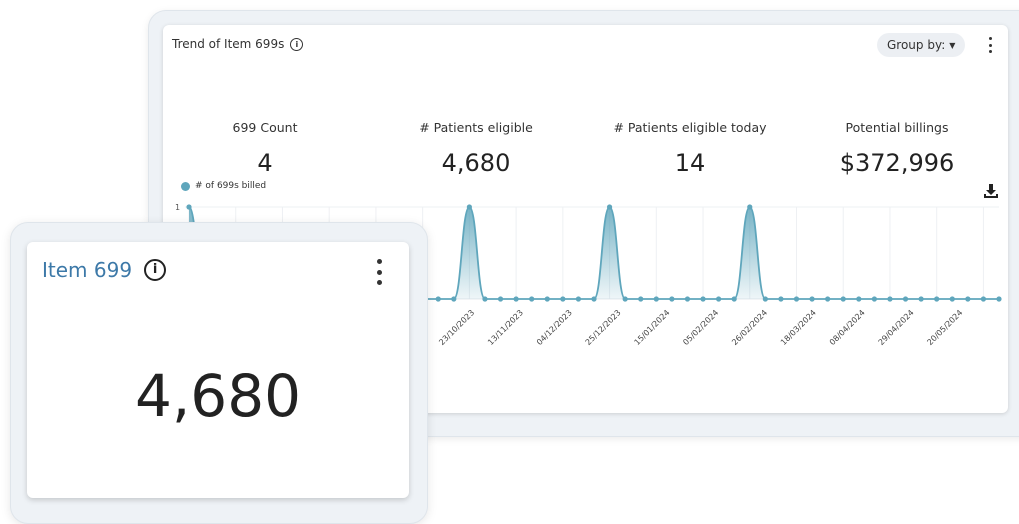  What do you see at coordinates (218, 396) in the screenshot?
I see `item-card-value: 4,680` at bounding box center [218, 396].